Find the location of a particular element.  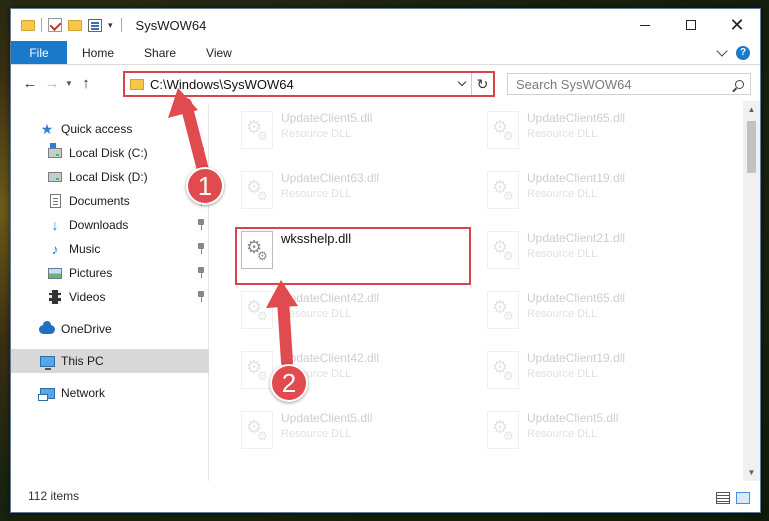

maximize-icon is located at coordinates (691, 25).